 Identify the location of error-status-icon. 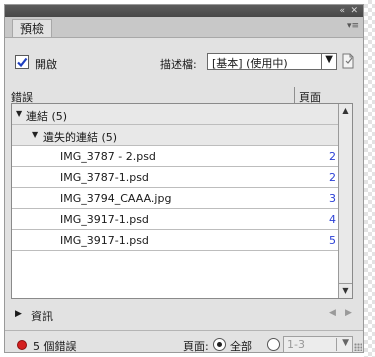
(22, 345).